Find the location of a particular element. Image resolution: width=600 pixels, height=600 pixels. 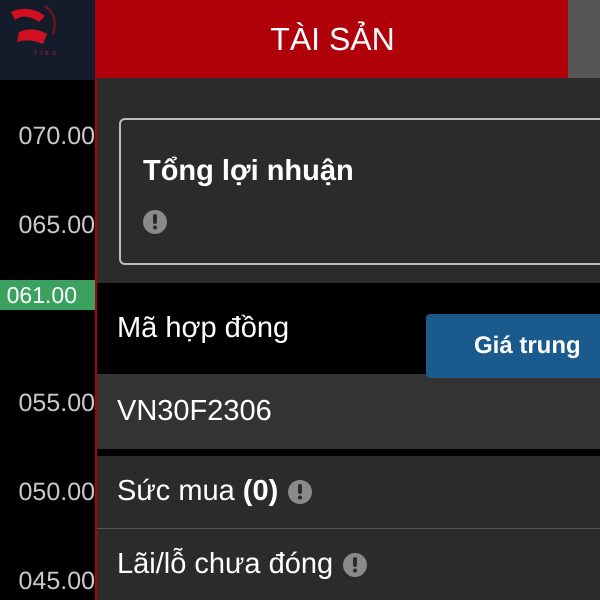

price-label: 070.00 is located at coordinates (56, 136).